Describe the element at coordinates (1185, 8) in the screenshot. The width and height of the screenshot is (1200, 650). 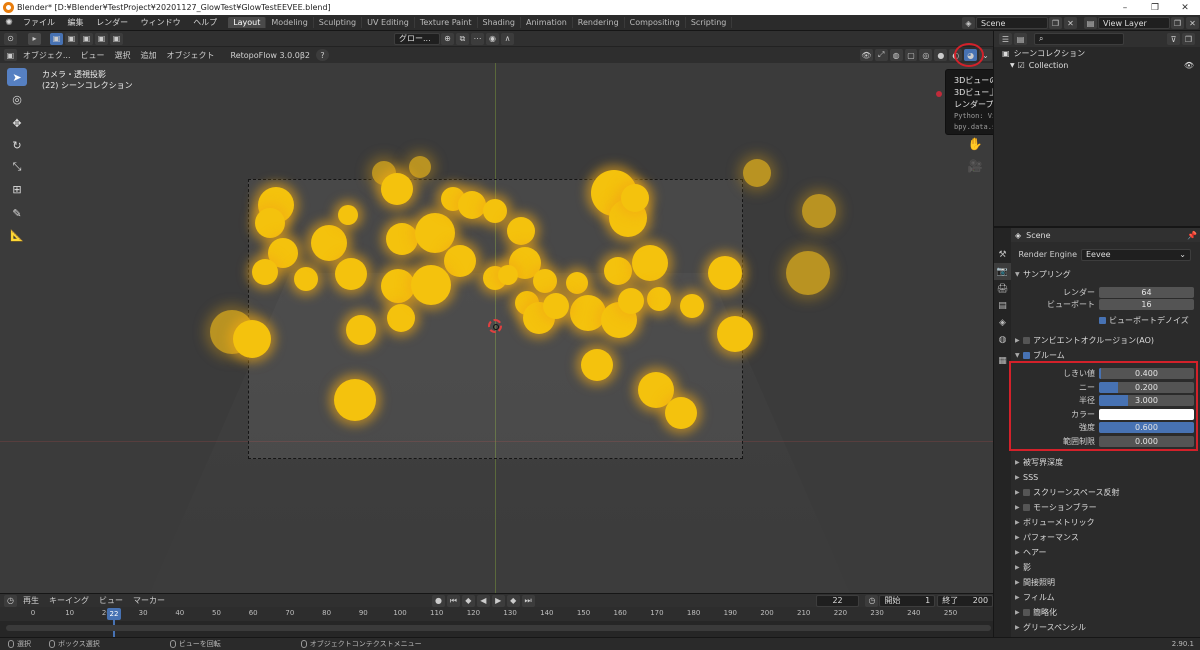
I see `close-button: ✕` at that location.